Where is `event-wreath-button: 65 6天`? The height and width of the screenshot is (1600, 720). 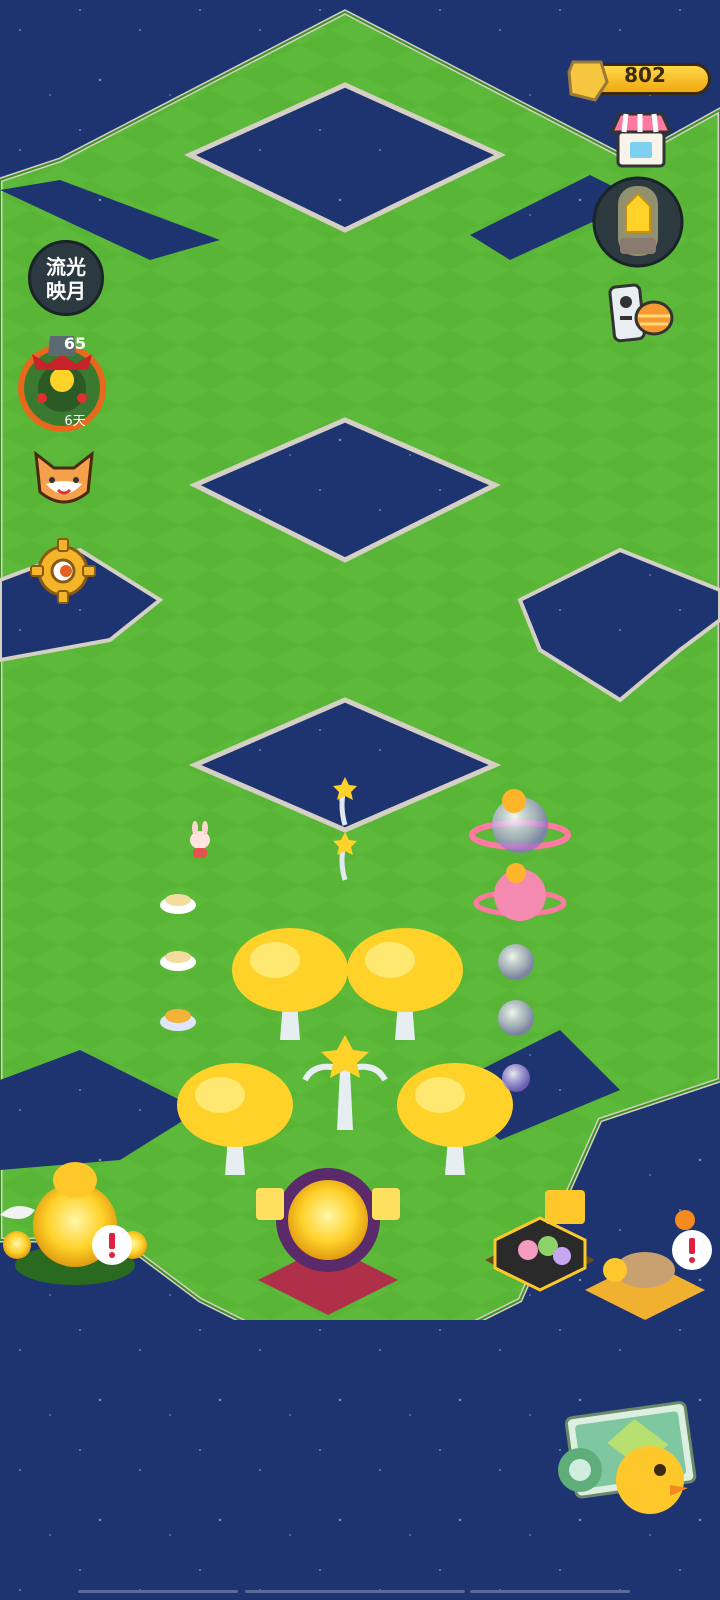
event-wreath-button: 65 6天 is located at coordinates (63, 384).